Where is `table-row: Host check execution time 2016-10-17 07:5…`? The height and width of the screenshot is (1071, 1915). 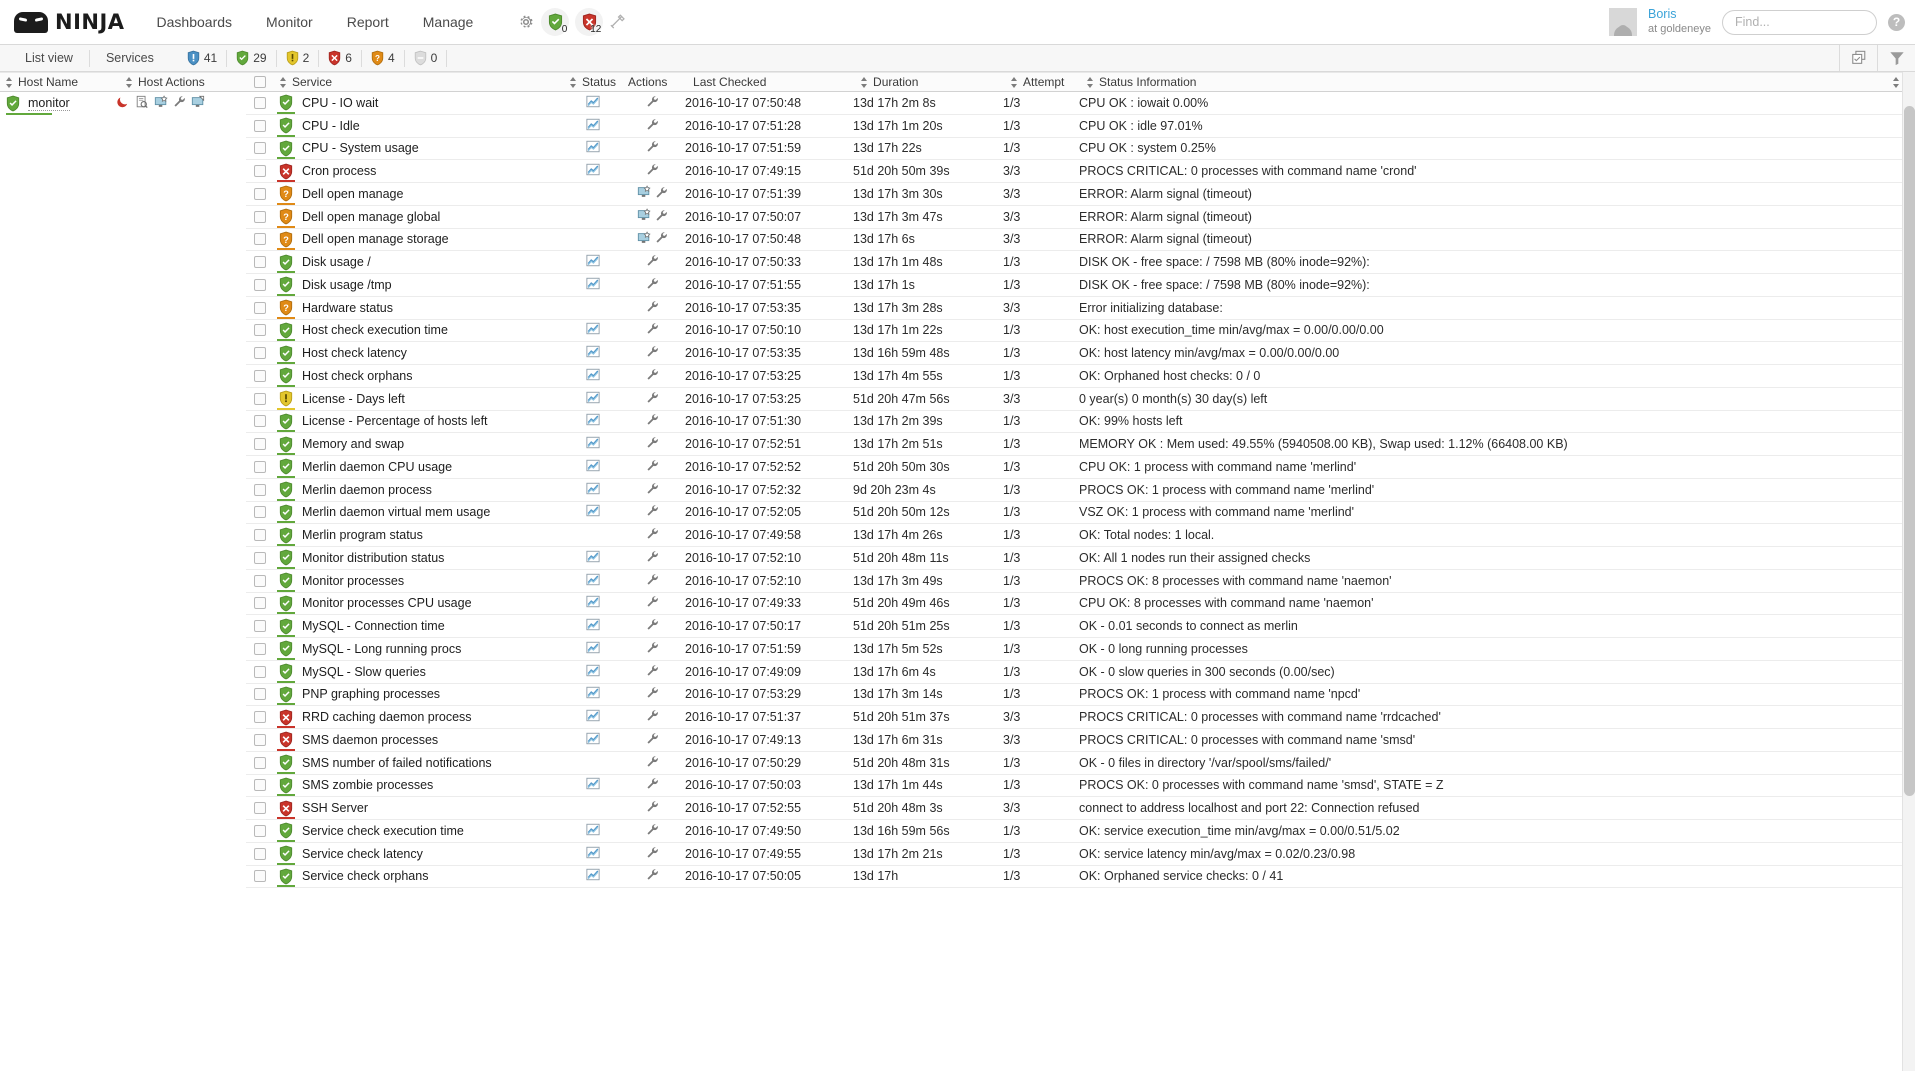 table-row: Host check execution time 2016-10-17 07:5… is located at coordinates (1080, 331).